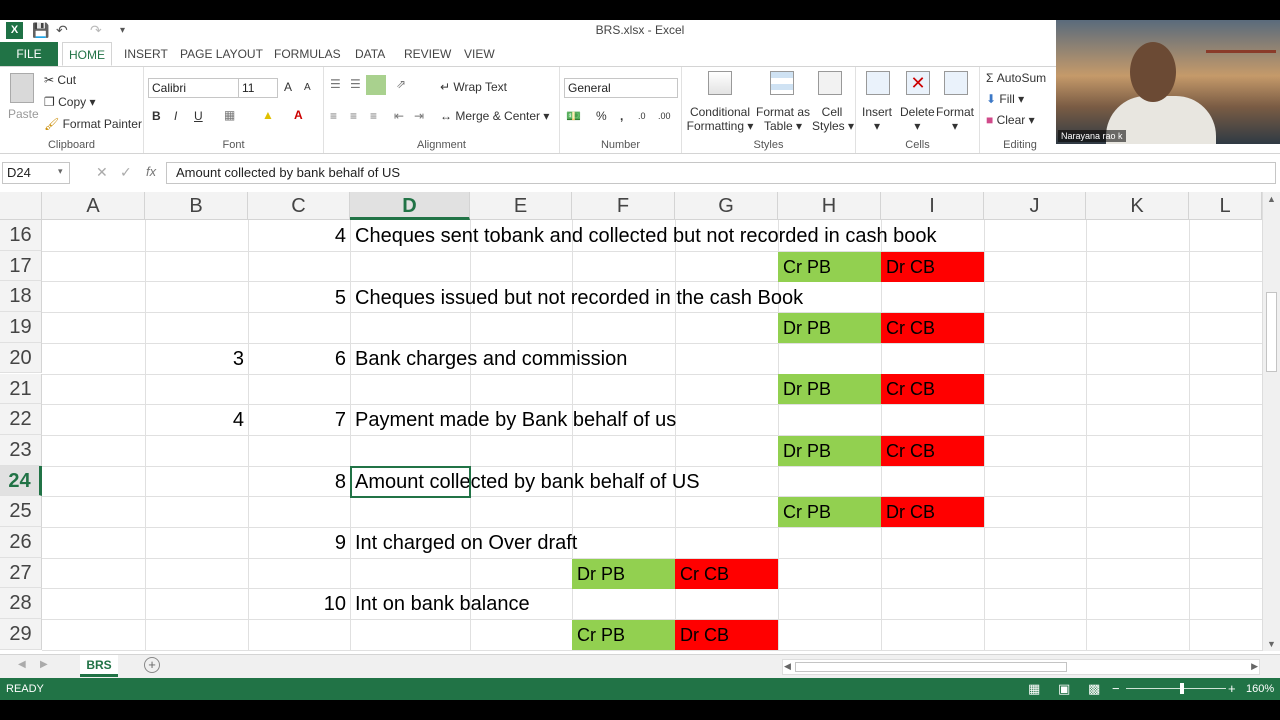  What do you see at coordinates (573, 116) in the screenshot?
I see `currency-icon: 💵` at bounding box center [573, 116].